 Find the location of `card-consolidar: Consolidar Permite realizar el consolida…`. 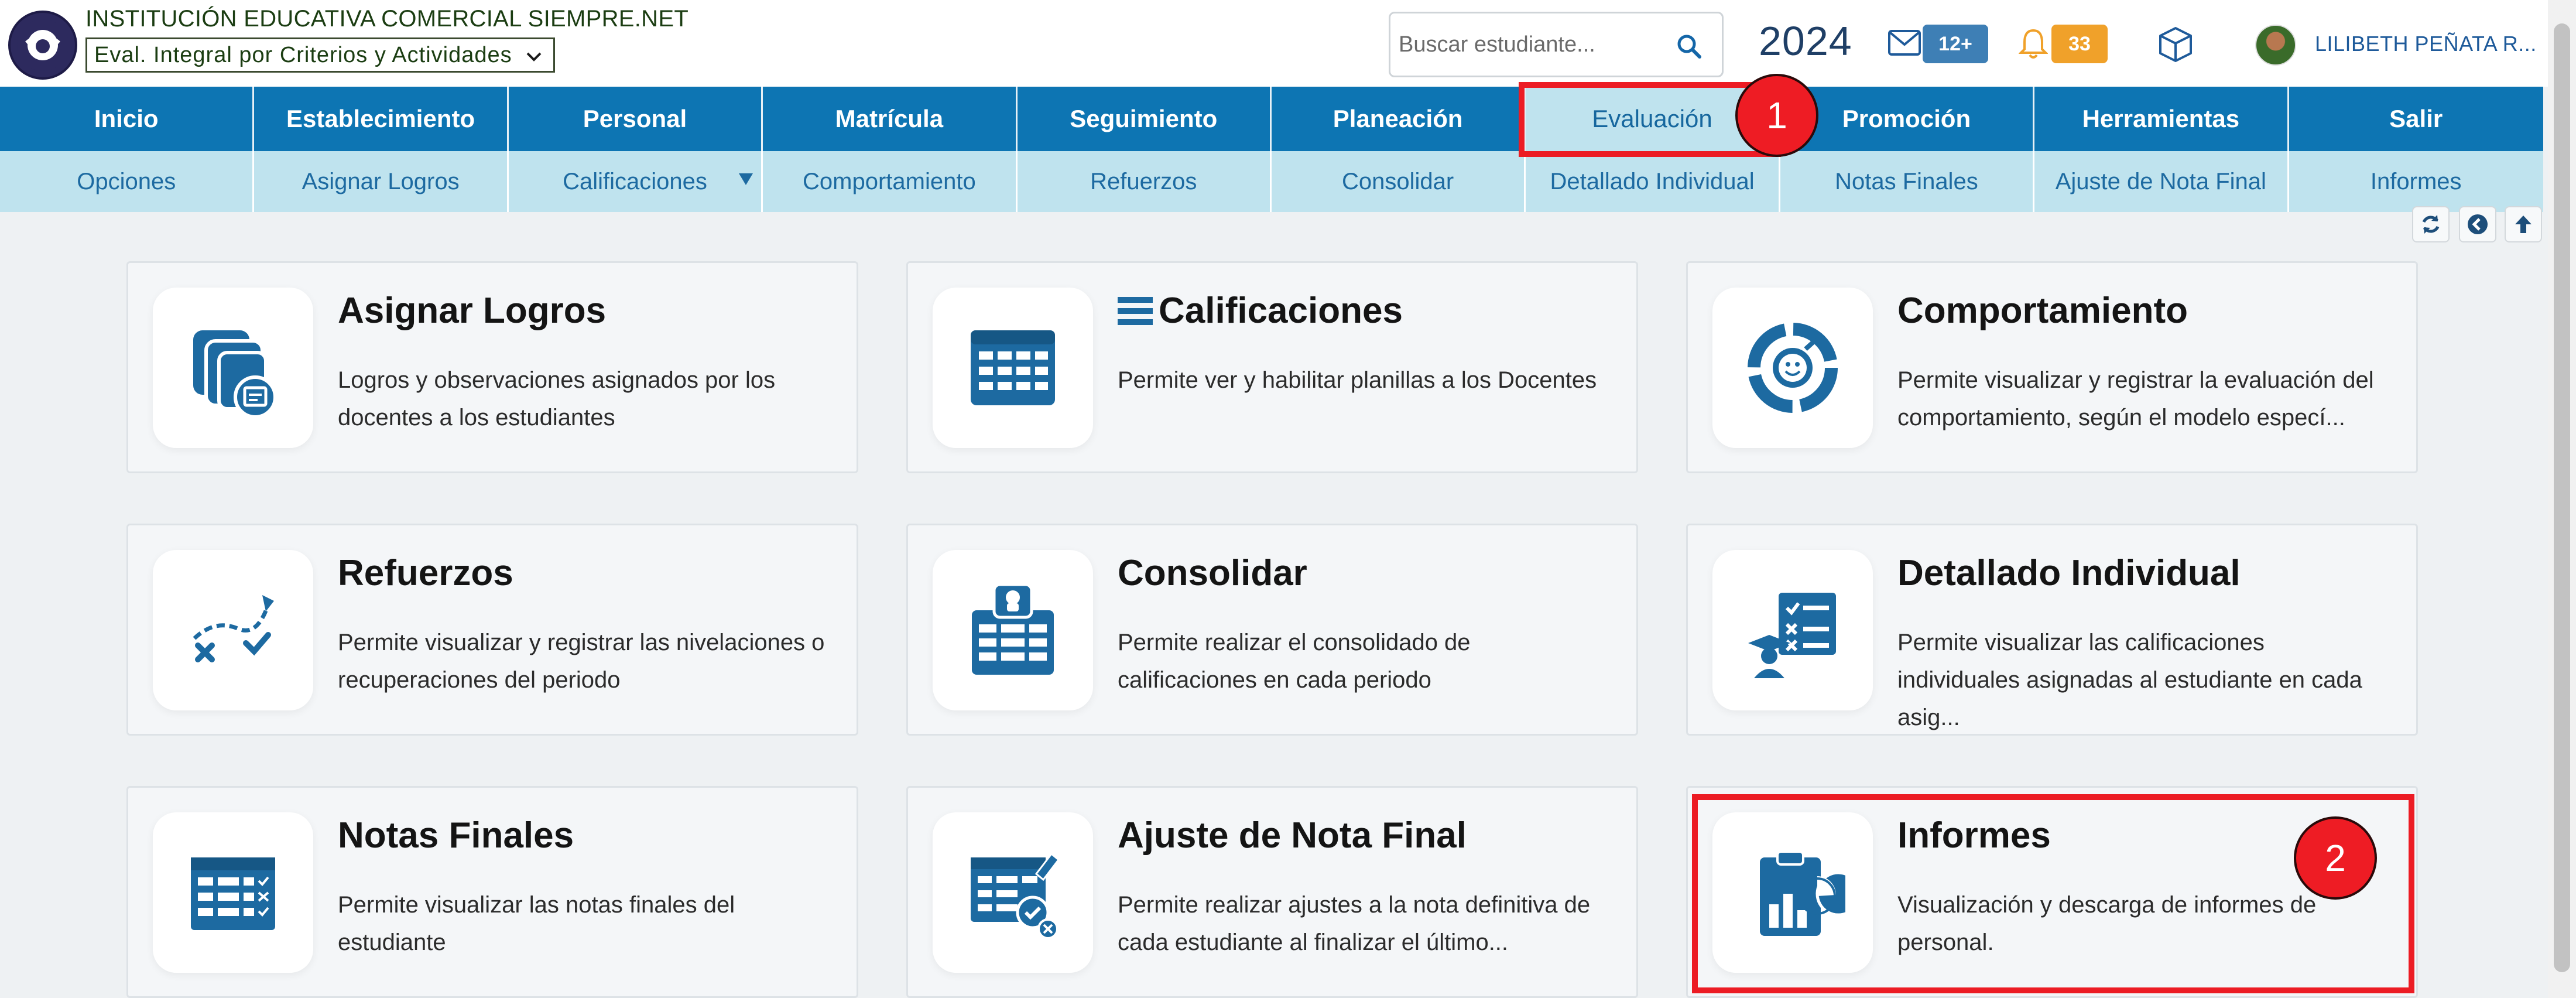

card-consolidar: Consolidar Permite realizar el consolida… is located at coordinates (1272, 630).